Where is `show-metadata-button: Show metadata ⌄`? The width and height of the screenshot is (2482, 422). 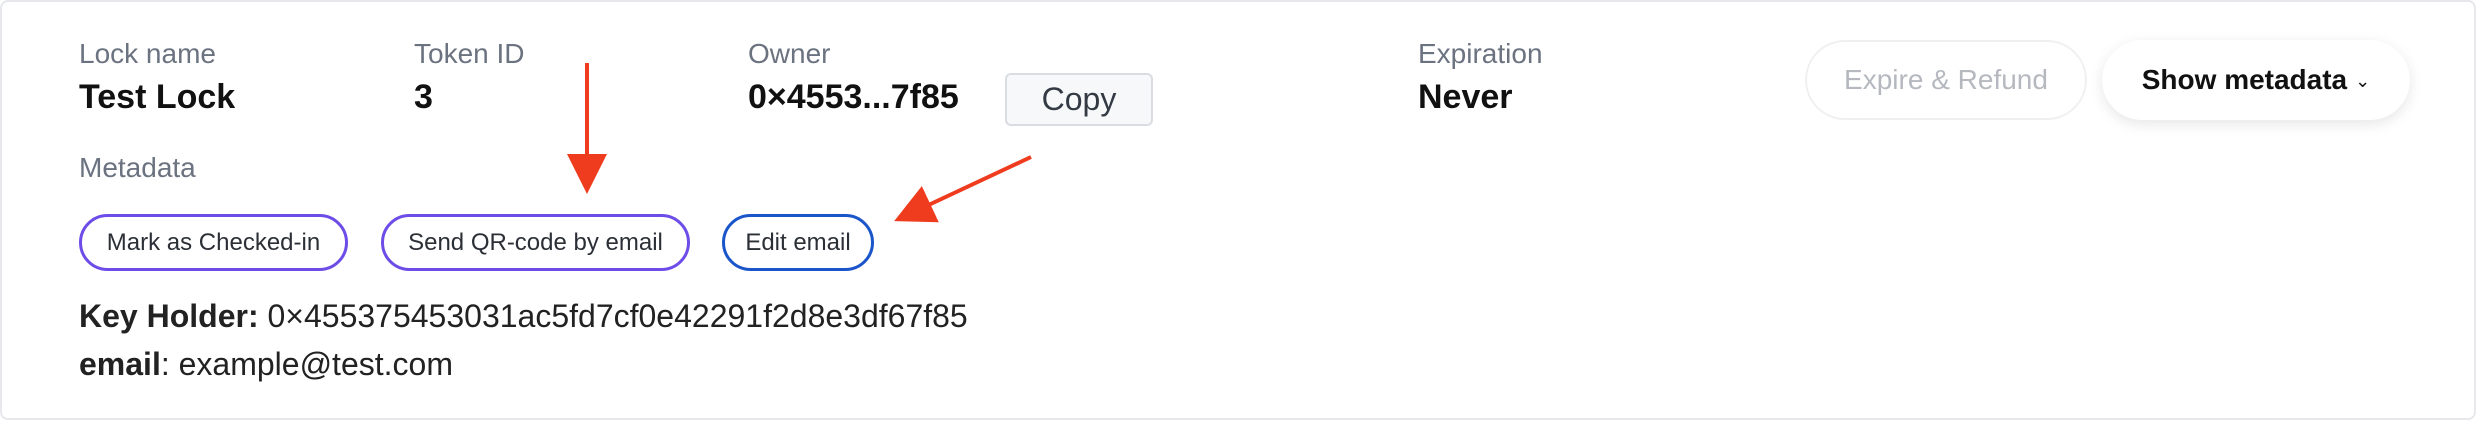 show-metadata-button: Show metadata ⌄ is located at coordinates (2256, 80).